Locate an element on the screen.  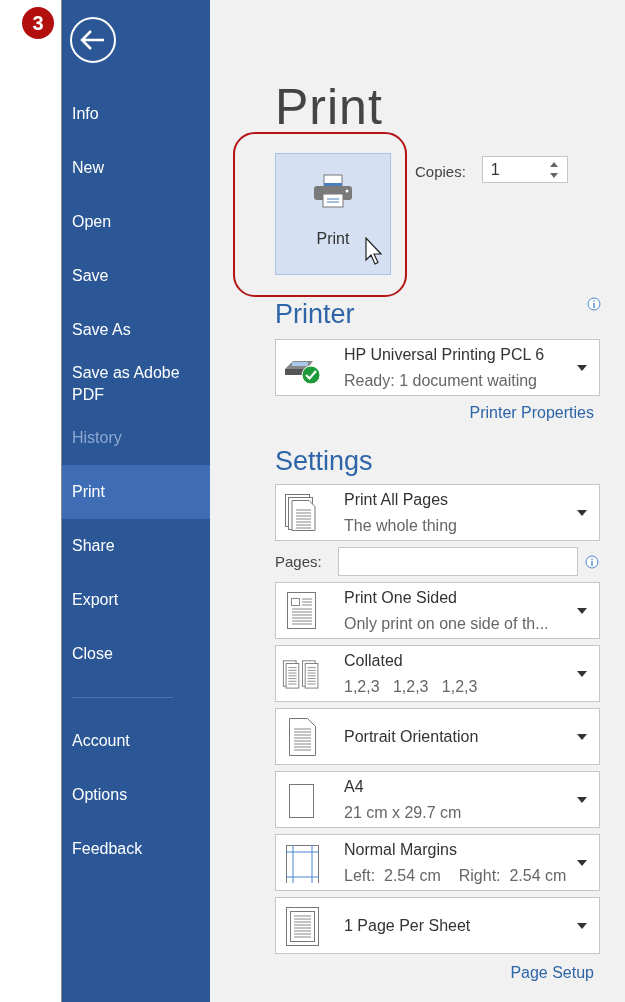
section-heading: Printer is located at coordinates (315, 314).